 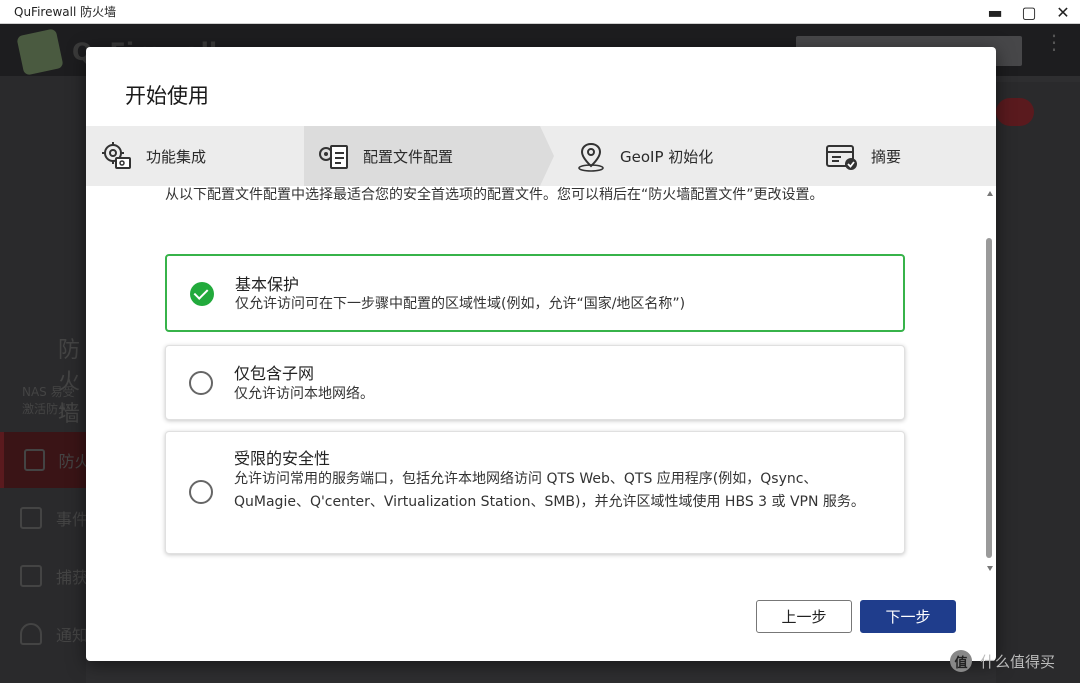 I want to click on status-toggle, so click(x=1015, y=112).